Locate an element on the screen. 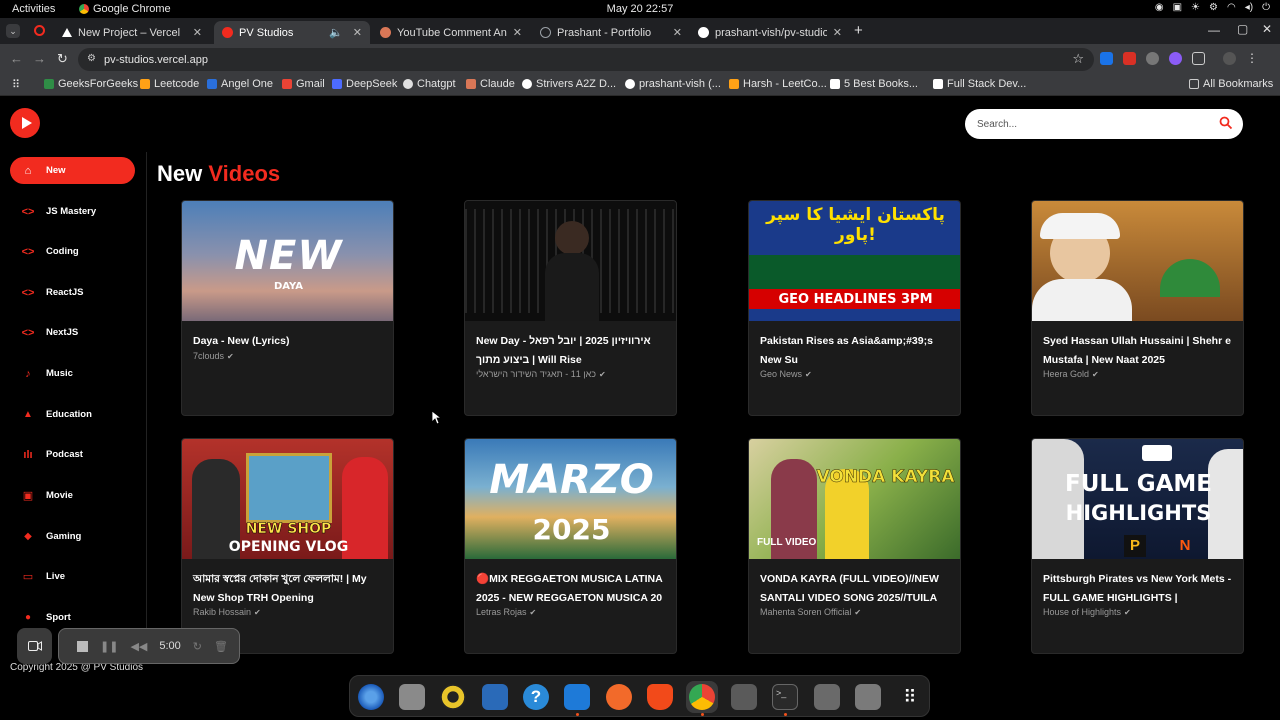 This screenshot has height=720, width=1280. back-button: ← is located at coordinates (16, 58).